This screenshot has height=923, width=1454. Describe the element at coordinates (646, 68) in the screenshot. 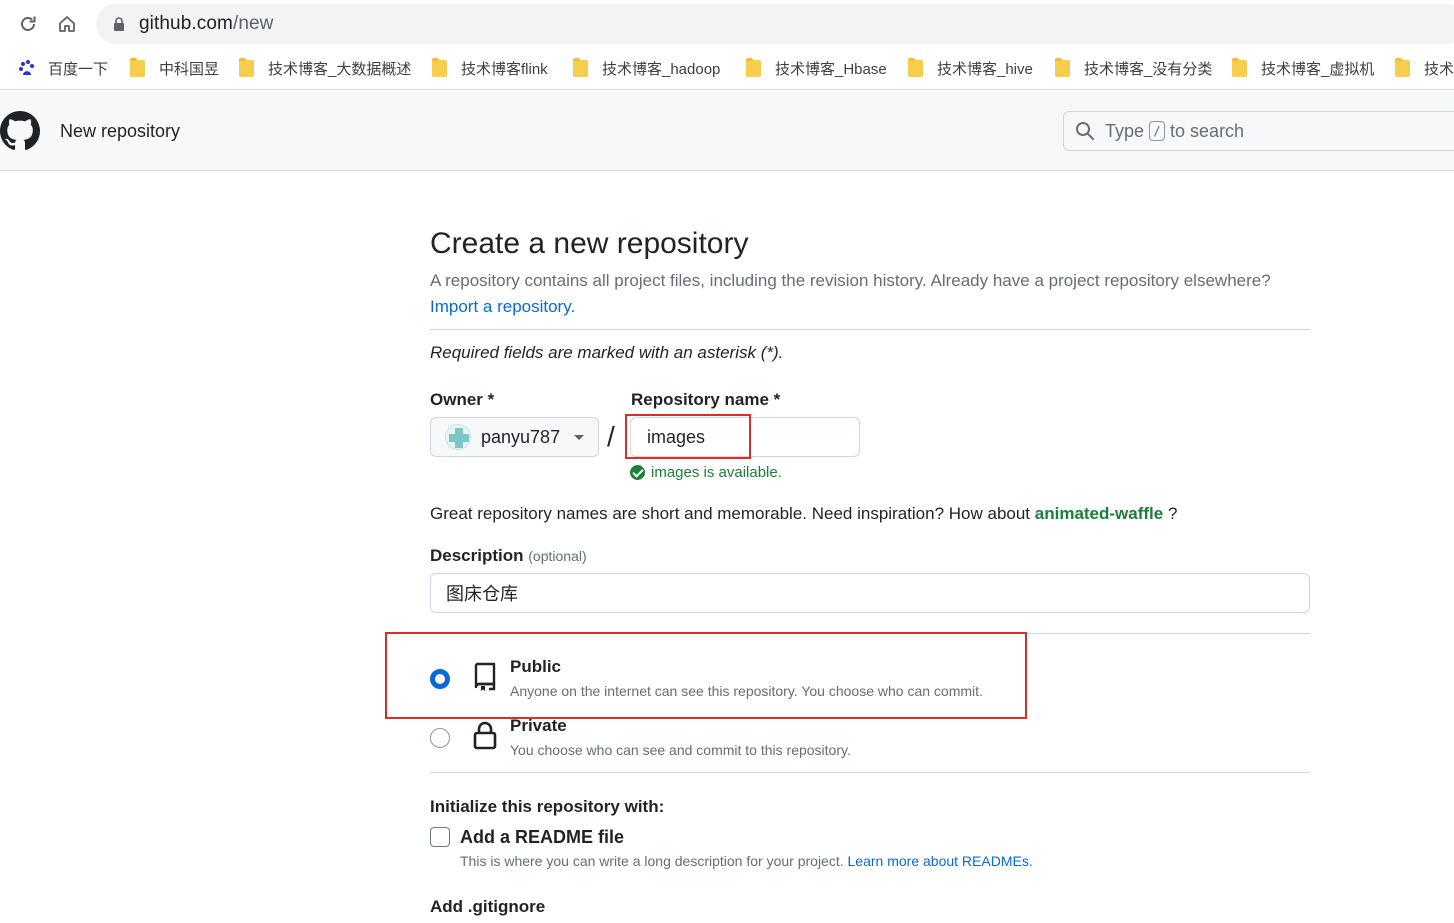

I see `bookmark-item: 技术博客_hadoop` at that location.